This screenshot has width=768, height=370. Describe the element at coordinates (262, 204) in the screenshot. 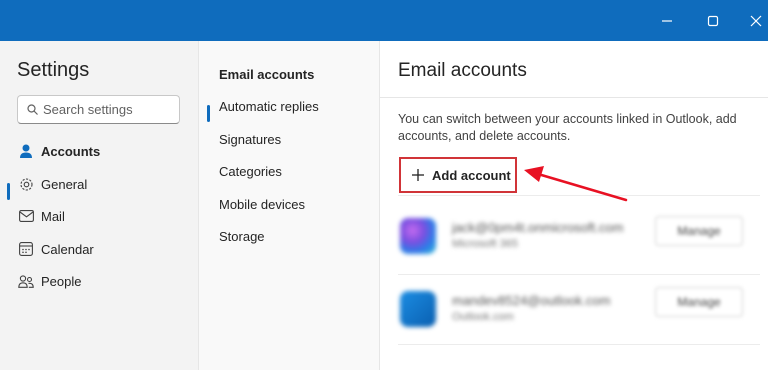

I see `subnav-item-mobile-devices: Mobile devices` at that location.